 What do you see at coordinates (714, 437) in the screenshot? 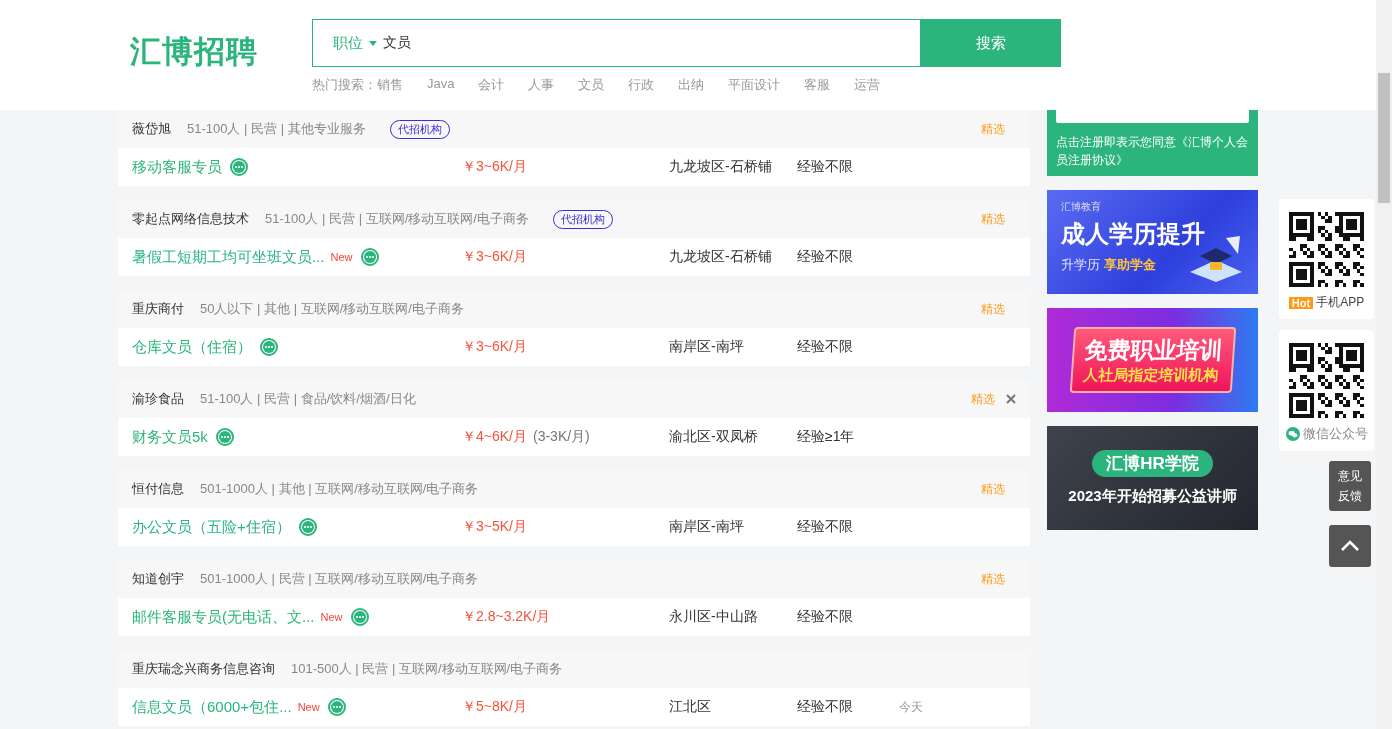
I see `job-location: 渝北区-双凤桥` at bounding box center [714, 437].